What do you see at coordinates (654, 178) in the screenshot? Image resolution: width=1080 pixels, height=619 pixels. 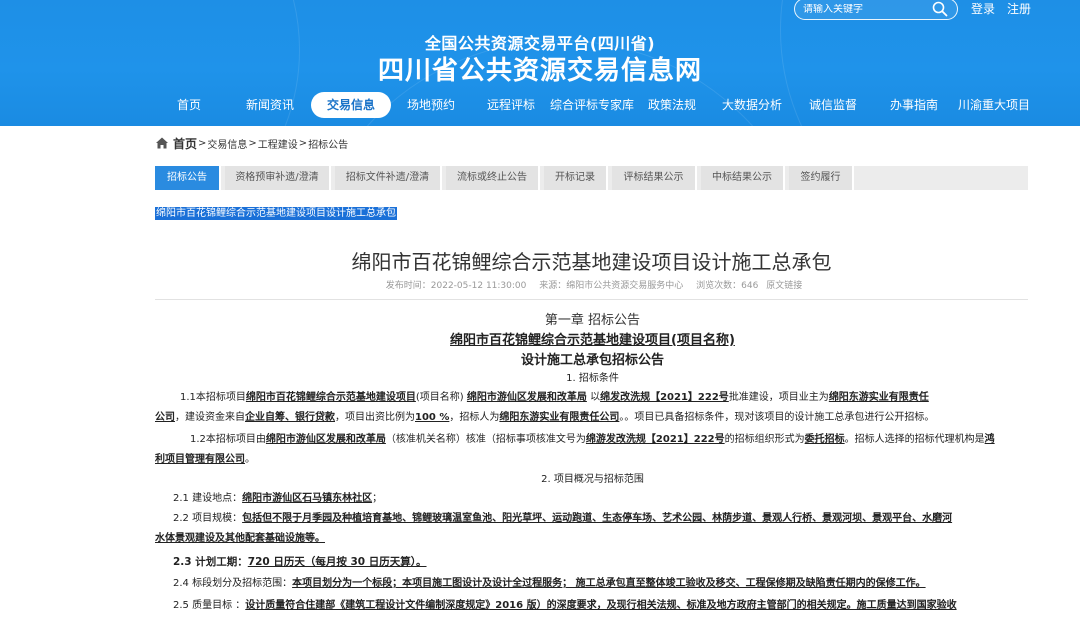 I see `tab-evaluation-result: 评标结果公示` at bounding box center [654, 178].